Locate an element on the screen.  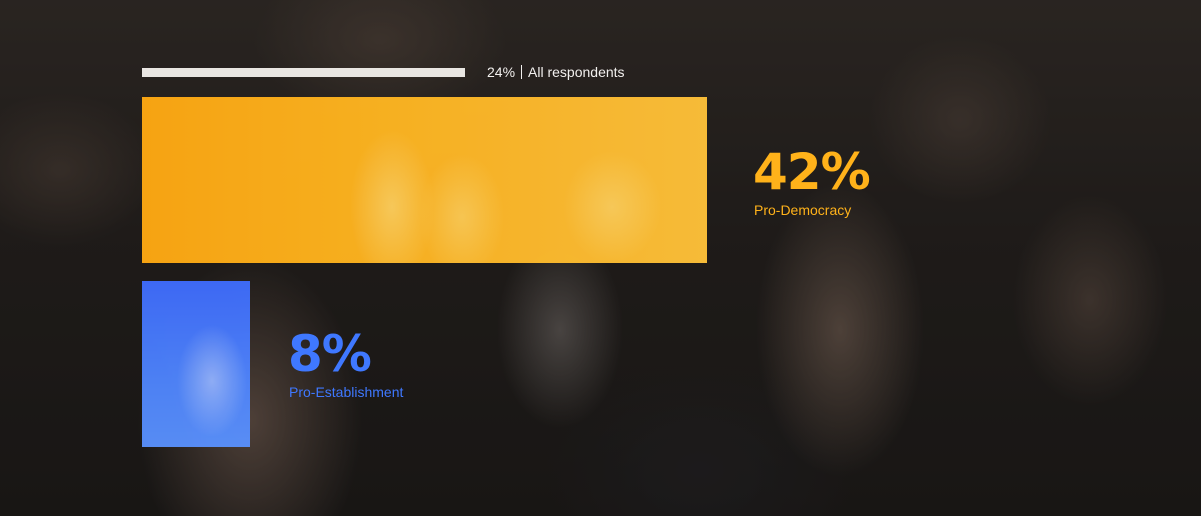
total-label: 24% All respondents is located at coordinates (556, 72).